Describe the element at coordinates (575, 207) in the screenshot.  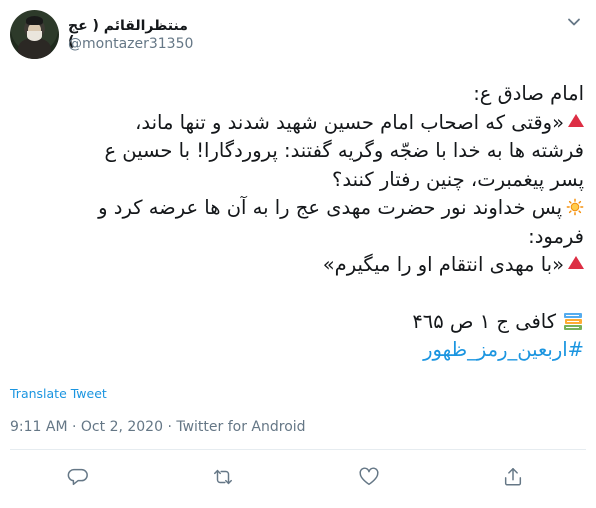
I see `sun-icon` at that location.